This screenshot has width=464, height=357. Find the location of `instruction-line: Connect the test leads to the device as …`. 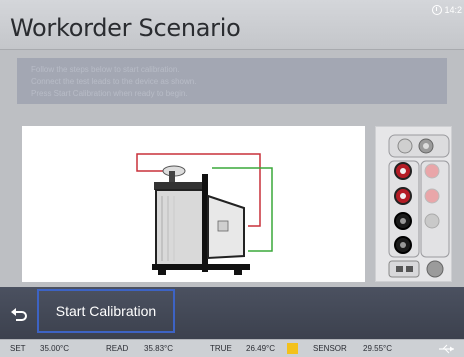

instruction-line: Connect the test leads to the device as … is located at coordinates (114, 81).